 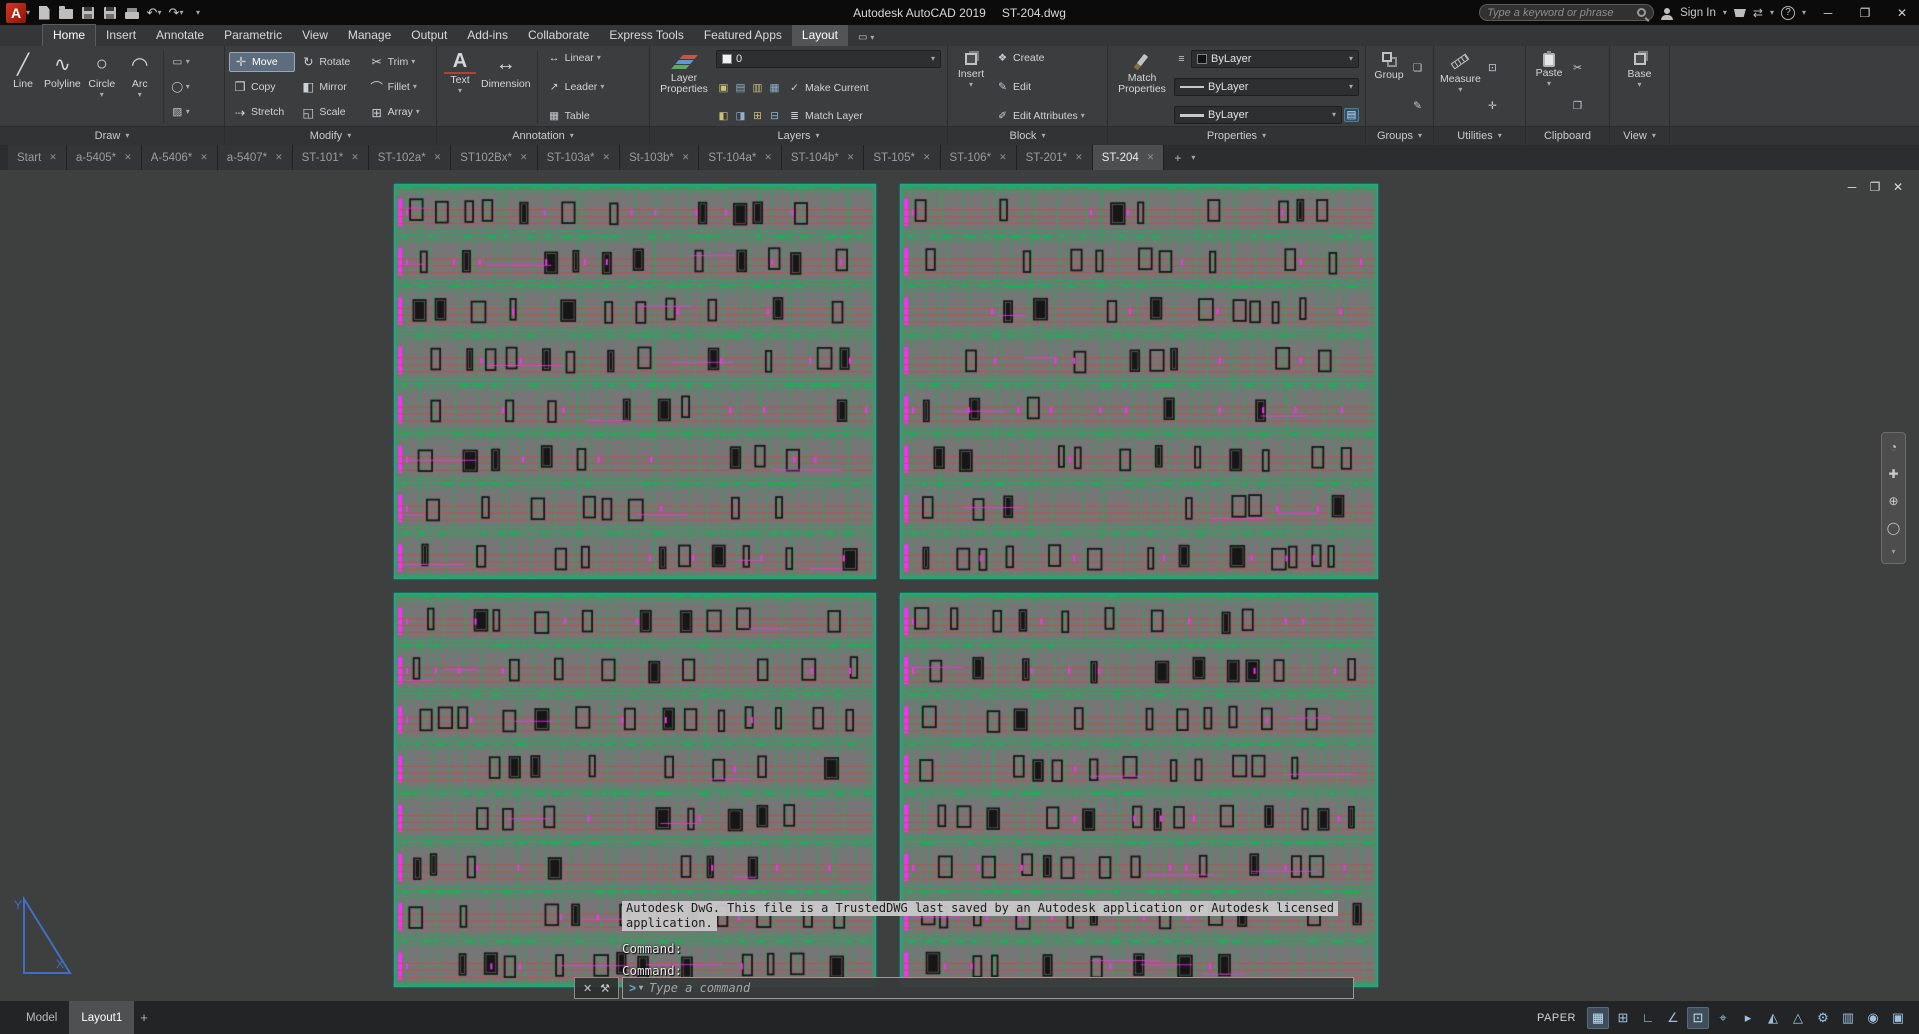 What do you see at coordinates (1275, 59) in the screenshot?
I see `object-color-select: ByLayer ▾` at bounding box center [1275, 59].